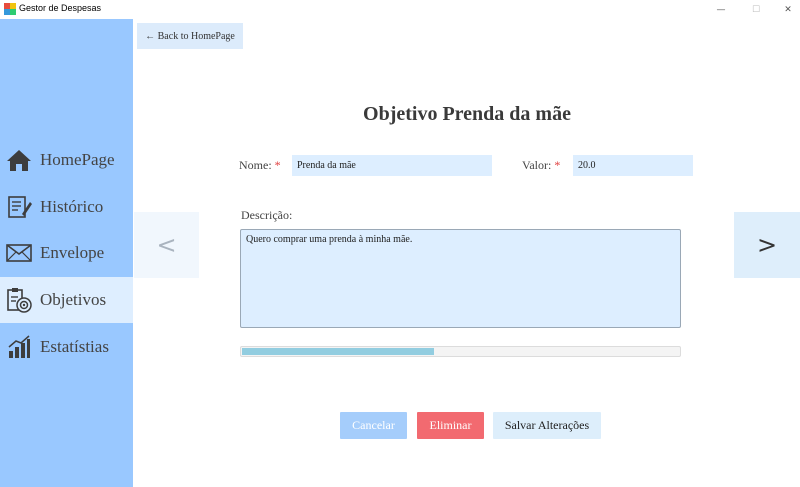 The height and width of the screenshot is (487, 800). What do you see at coordinates (373, 425) in the screenshot?
I see `cancel-button: Cancelar` at bounding box center [373, 425].